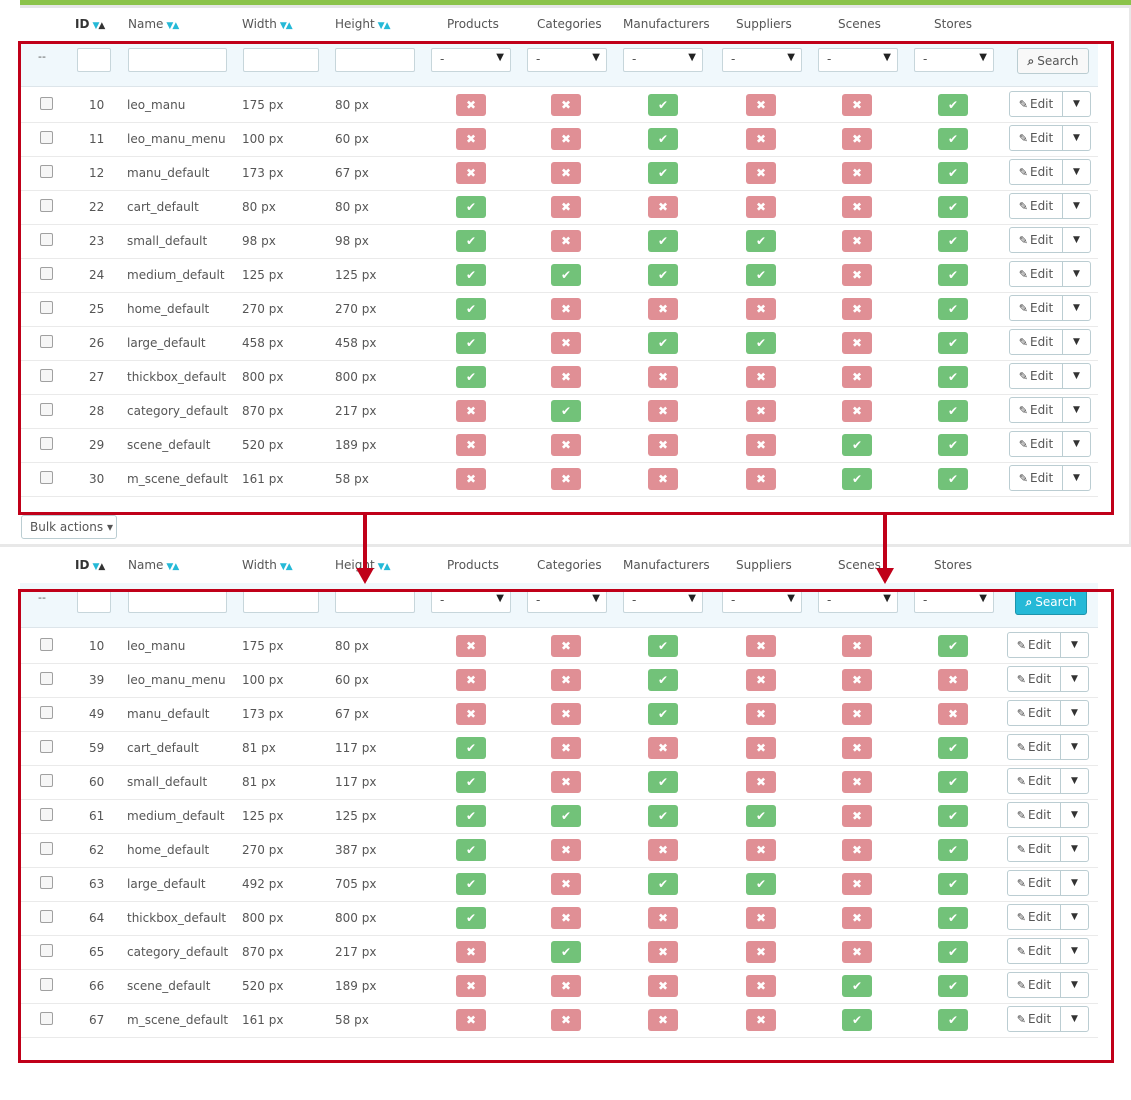 The width and height of the screenshot is (1131, 1100). I want to click on column-header-label: Height, so click(355, 24).